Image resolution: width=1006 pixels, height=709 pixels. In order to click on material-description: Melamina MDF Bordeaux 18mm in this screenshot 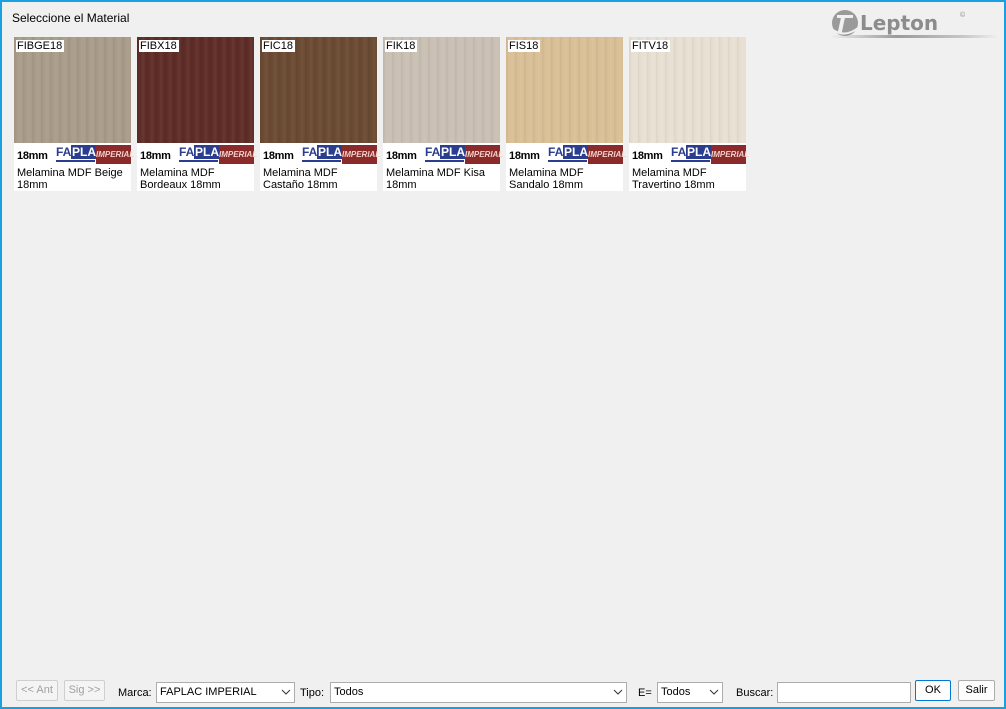, I will do `click(196, 179)`.